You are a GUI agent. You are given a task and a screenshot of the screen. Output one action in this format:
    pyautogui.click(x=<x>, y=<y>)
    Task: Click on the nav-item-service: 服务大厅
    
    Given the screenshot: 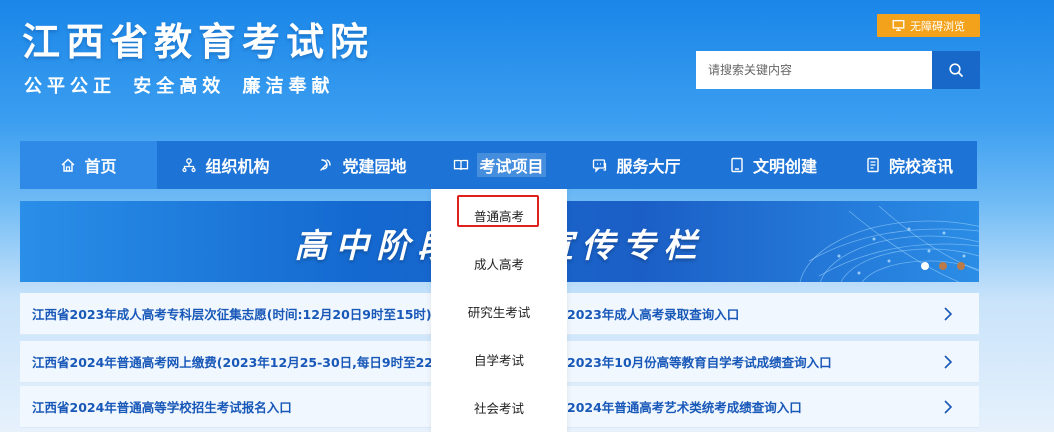 What is the action you would take?
    pyautogui.click(x=636, y=165)
    